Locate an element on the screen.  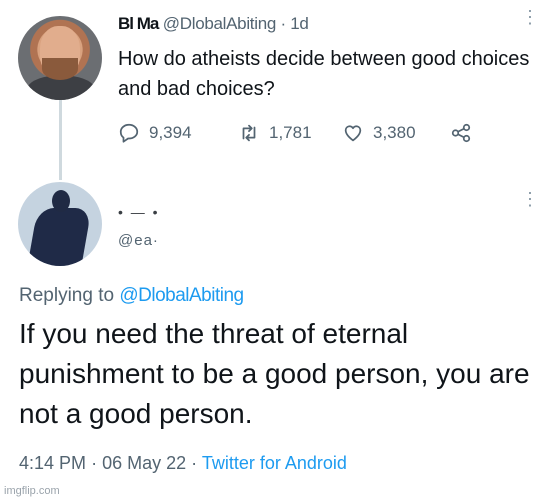
tweet1-actions: 9,394 1,781 3,380 is located at coordinates (298, 133).